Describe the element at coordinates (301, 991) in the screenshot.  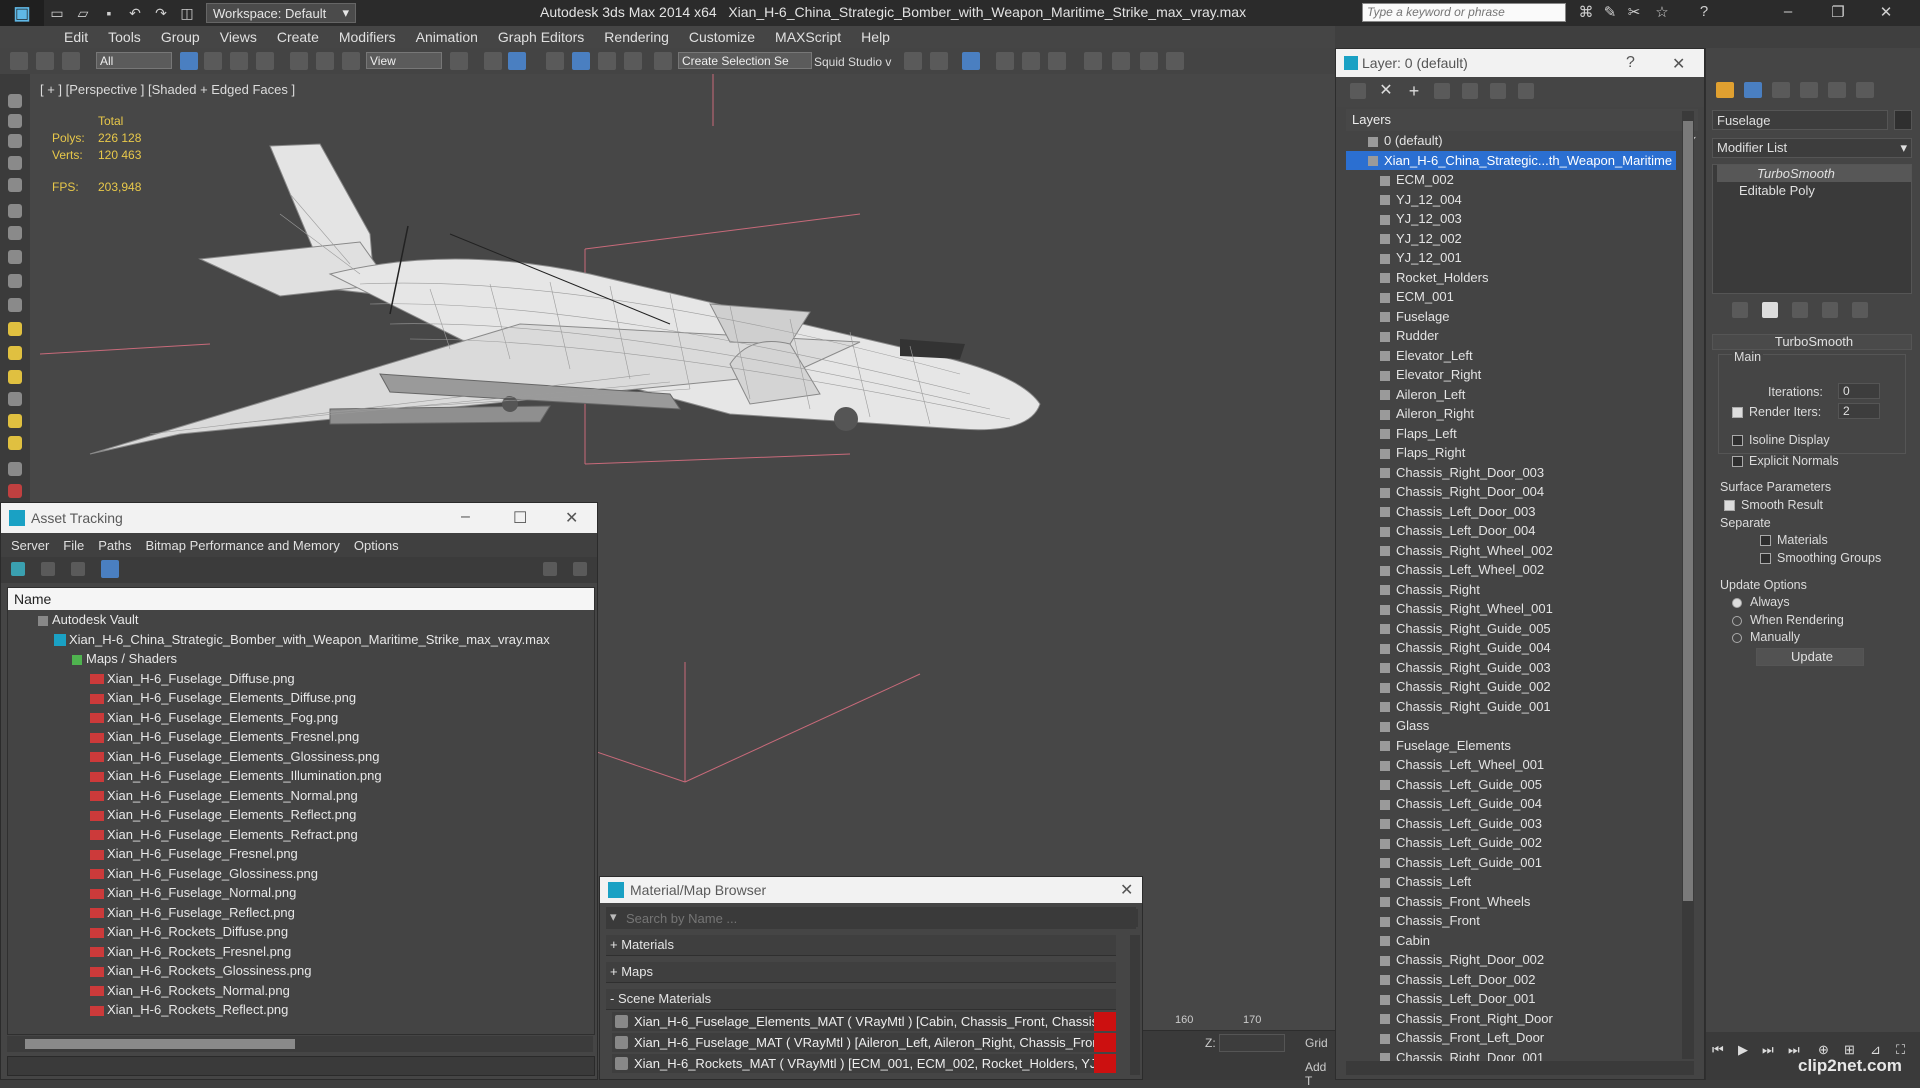
I see `asset-map-row: Xian_H-6_Rockets_Normal.png` at that location.